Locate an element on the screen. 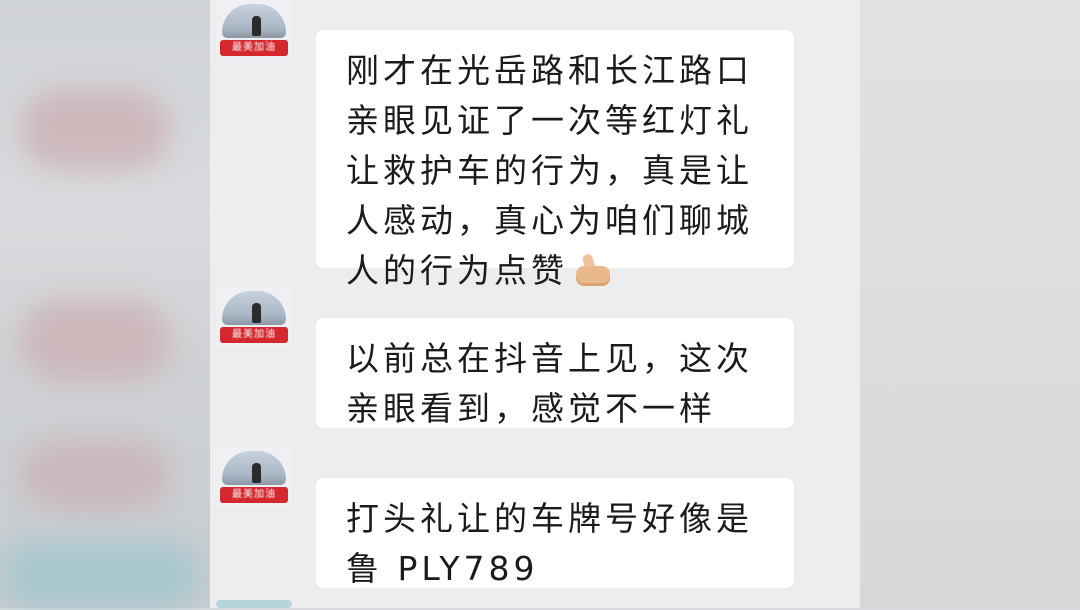 The image size is (1080, 610). message-bubble: 打头礼让的车牌号好像是 鲁 PLY789 is located at coordinates (555, 533).